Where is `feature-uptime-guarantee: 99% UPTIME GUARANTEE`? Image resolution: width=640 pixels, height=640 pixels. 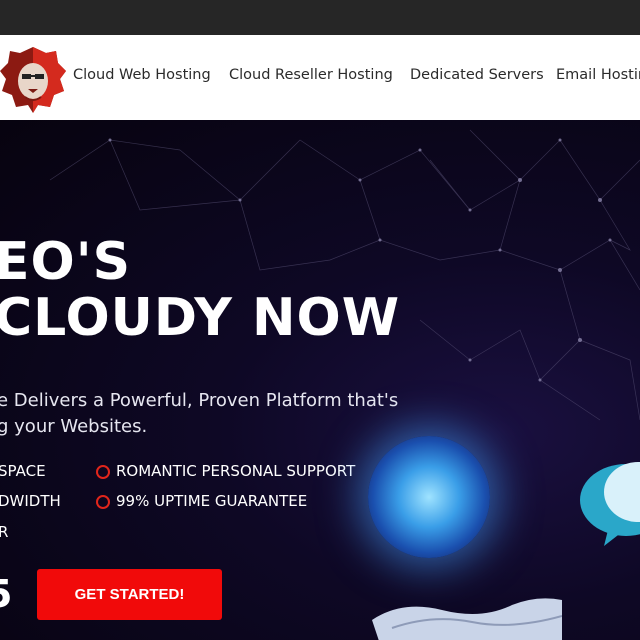 feature-uptime-guarantee: 99% UPTIME GUARANTEE is located at coordinates (212, 501).